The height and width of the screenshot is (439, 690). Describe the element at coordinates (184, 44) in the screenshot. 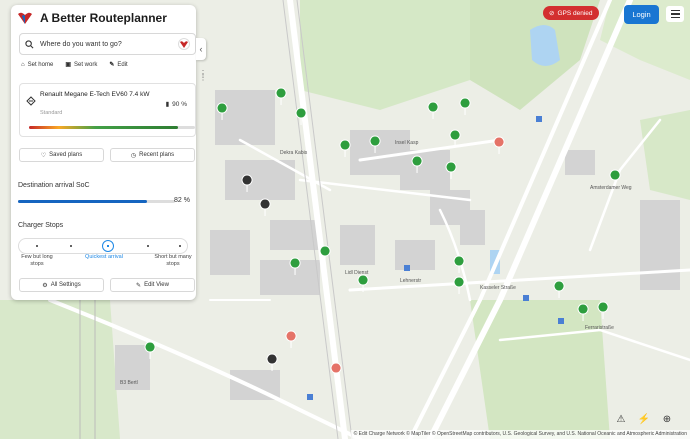

I see `abrp-avatar-icon` at that location.